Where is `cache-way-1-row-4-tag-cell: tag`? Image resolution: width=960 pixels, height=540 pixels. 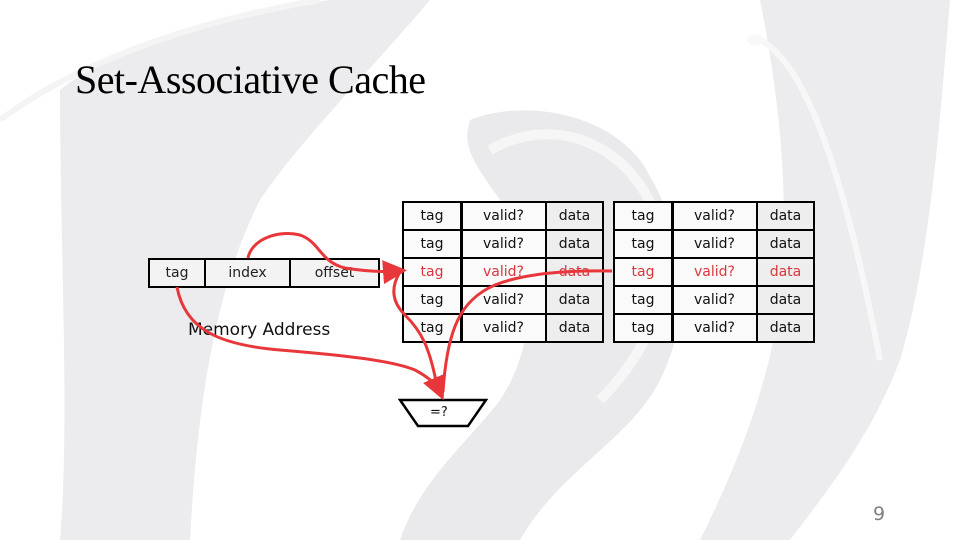
cache-way-1-row-4-tag-cell: tag is located at coordinates (643, 328).